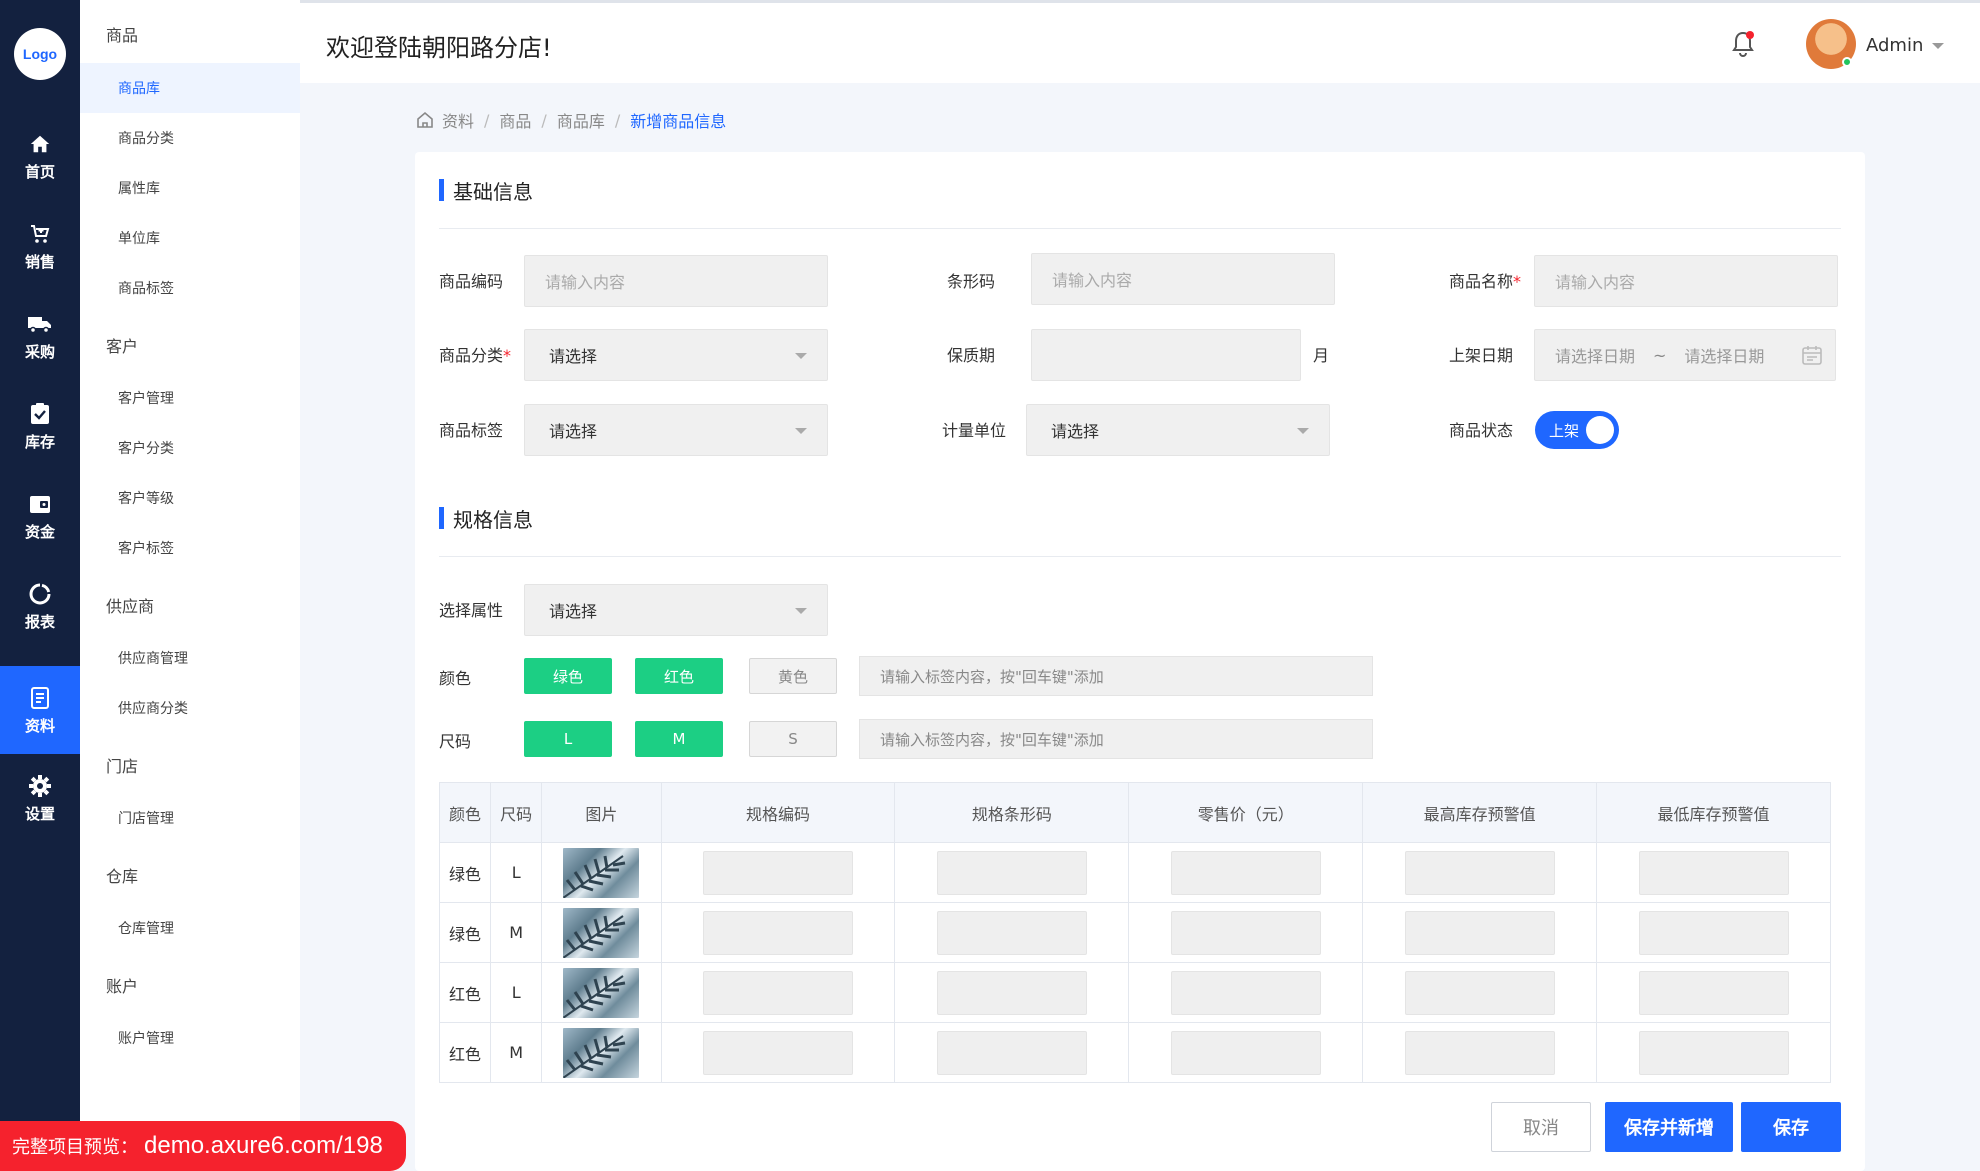  What do you see at coordinates (465, 932) in the screenshot?
I see `cell-color: 绿色` at bounding box center [465, 932].